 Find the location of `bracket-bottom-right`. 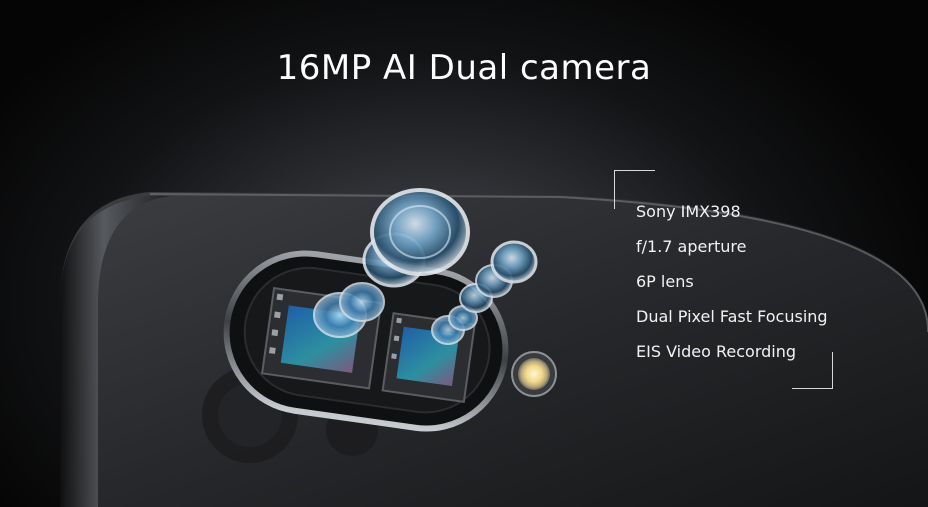

bracket-bottom-right is located at coordinates (812, 370).